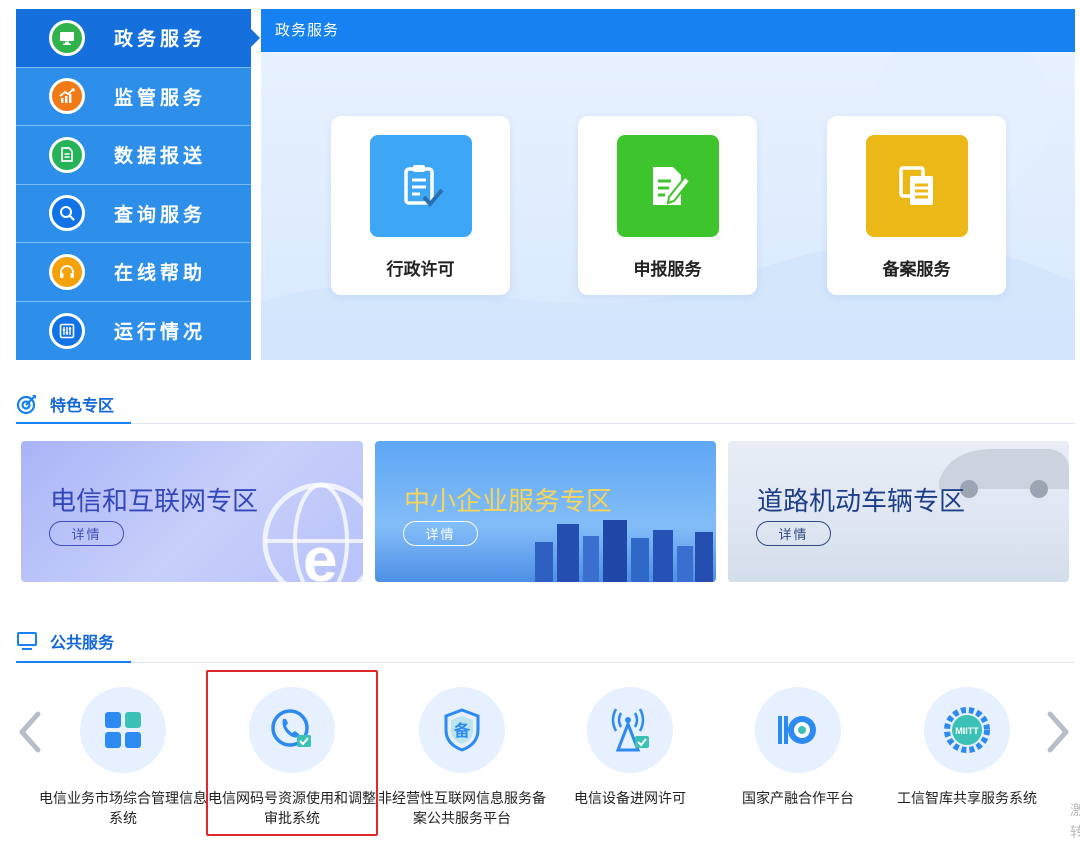  What do you see at coordinates (545, 423) in the screenshot?
I see `featured-divider` at bounding box center [545, 423].